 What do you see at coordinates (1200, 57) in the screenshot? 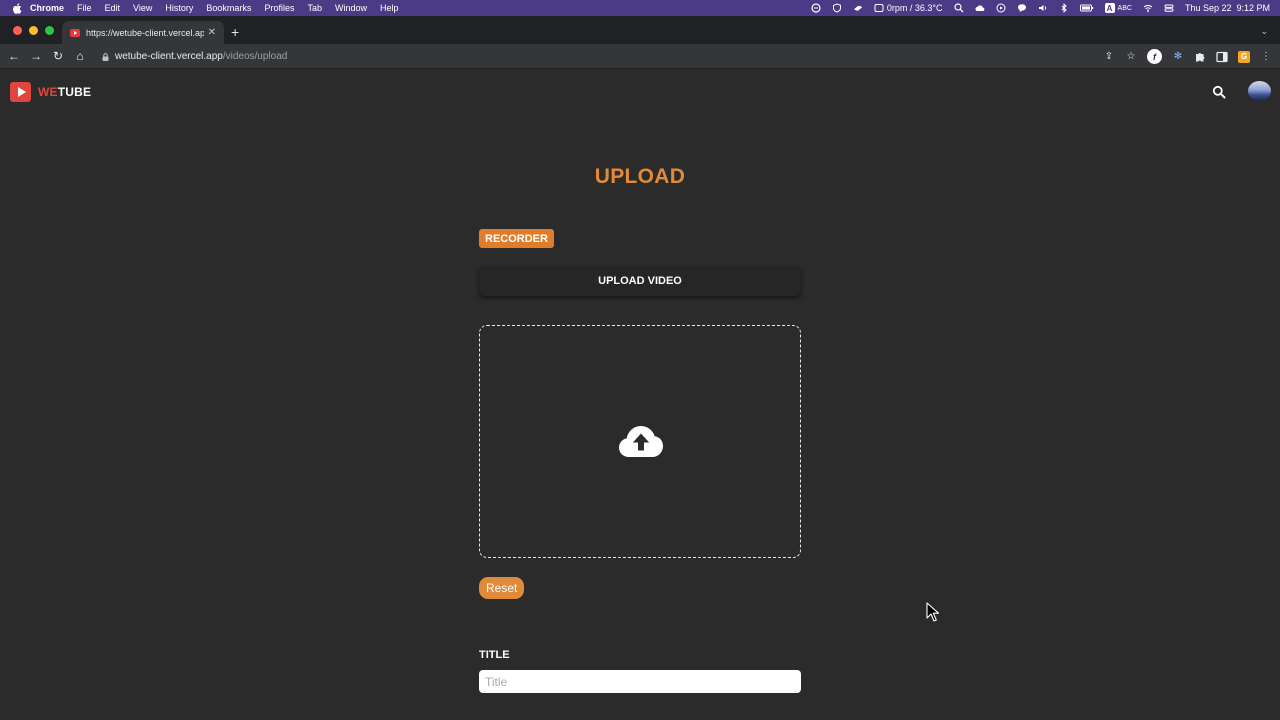
I see `puzzle-extensions-icon` at bounding box center [1200, 57].